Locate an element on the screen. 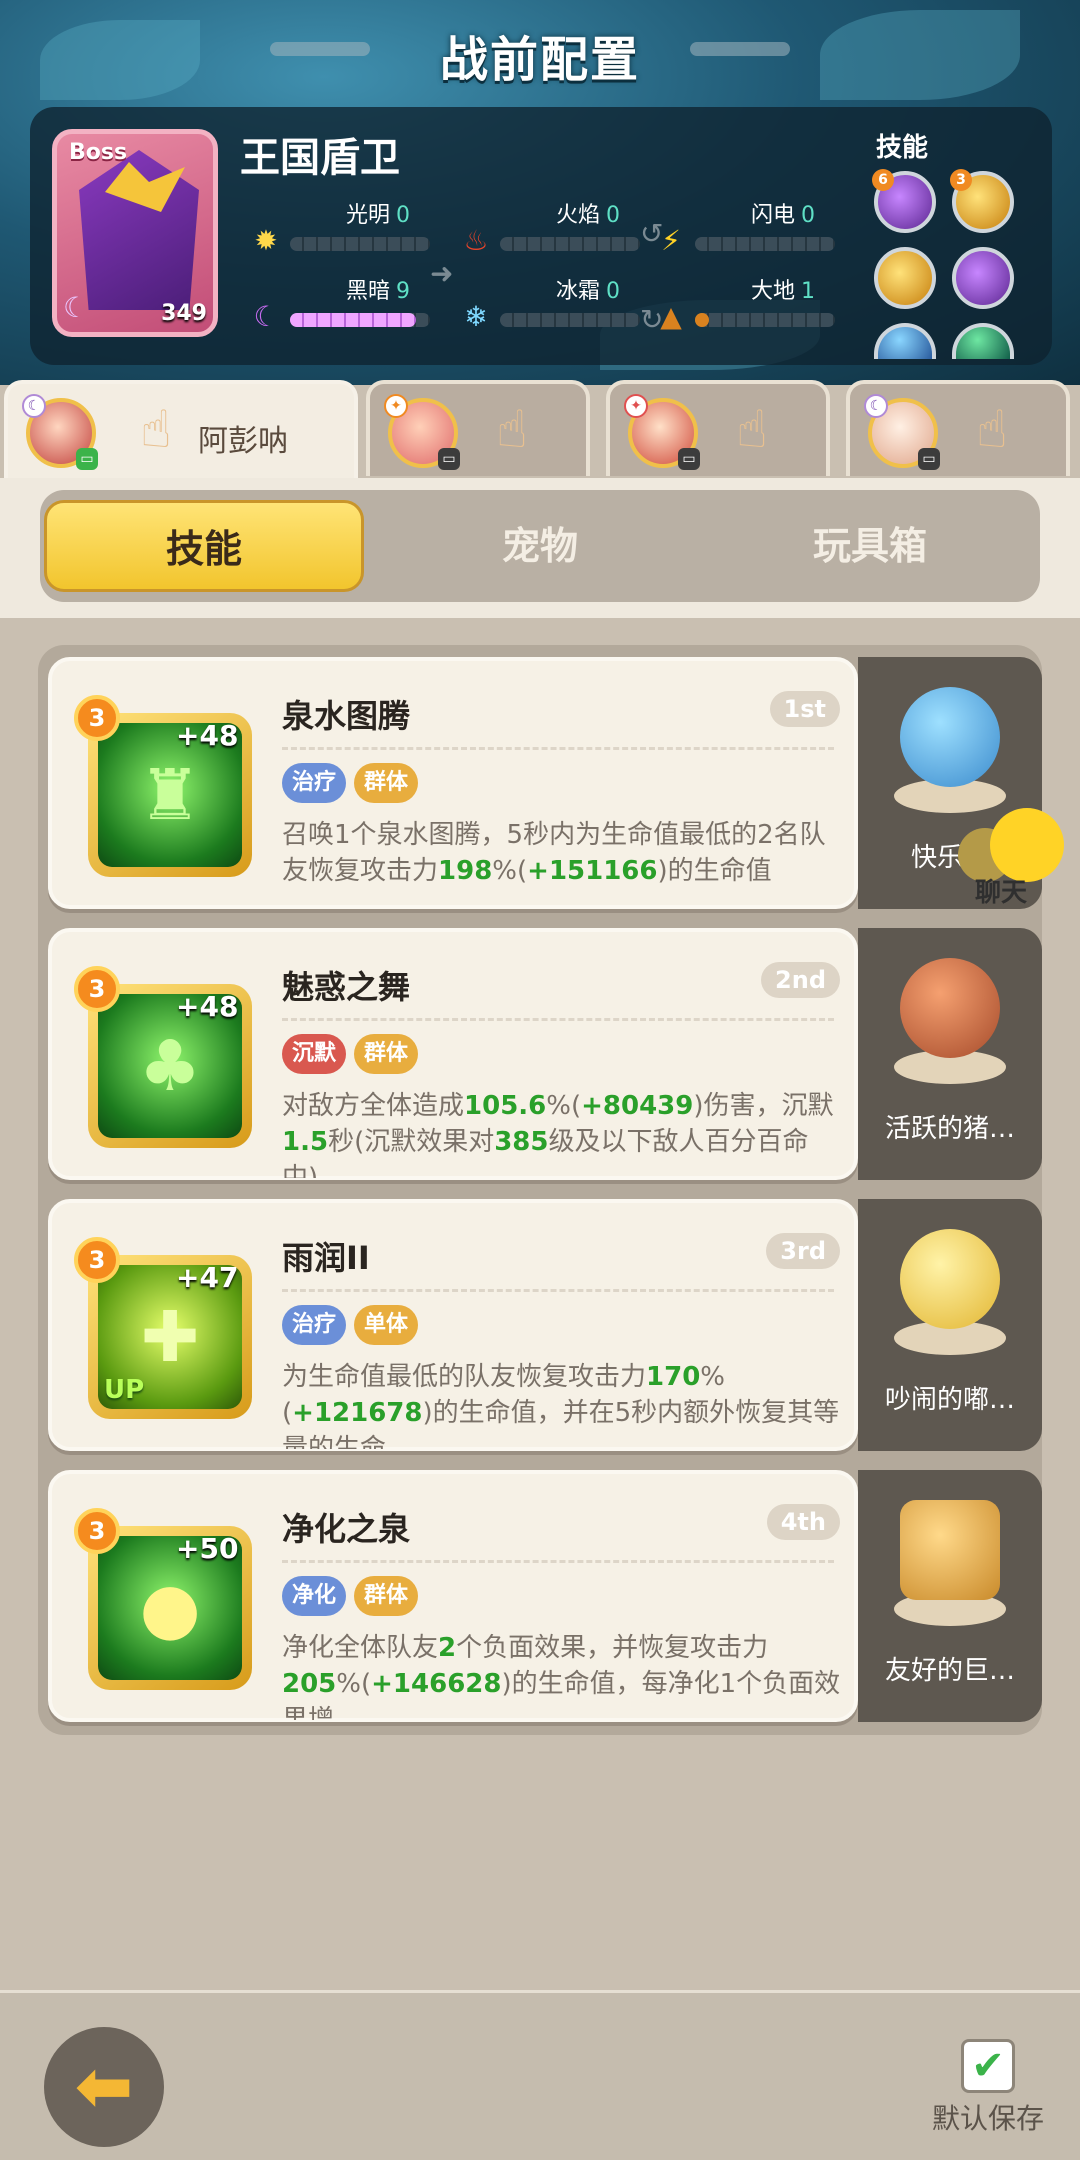  boss-level: 349 is located at coordinates (184, 313).